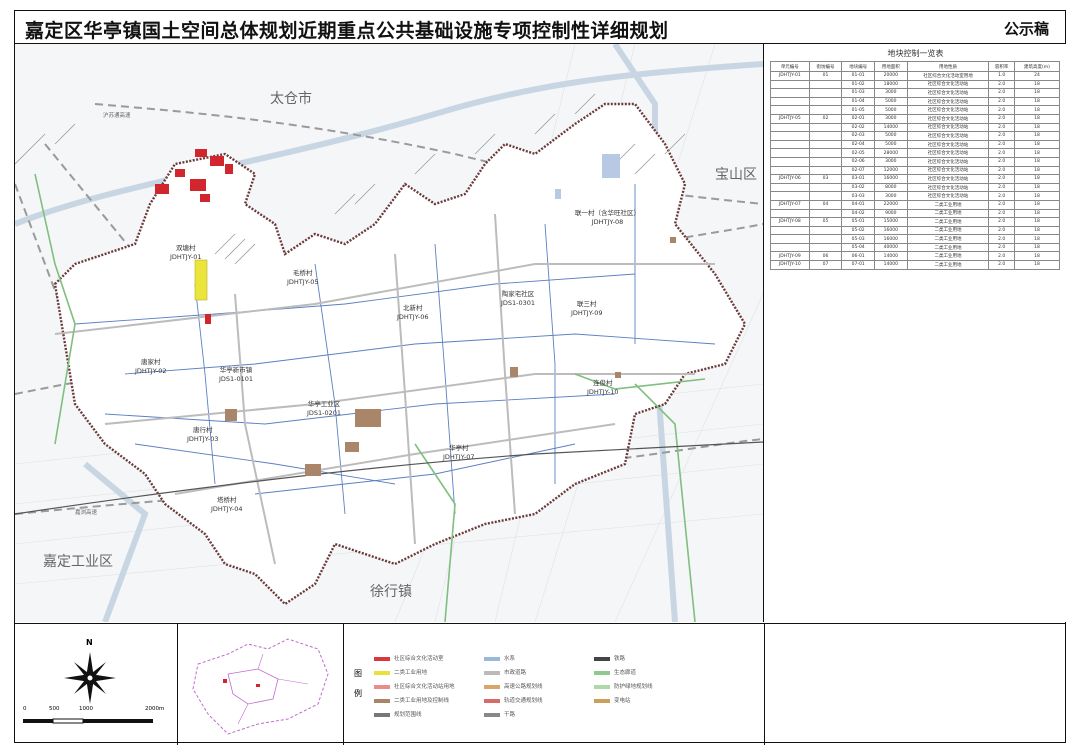 Image resolution: width=1080 pixels, height=753 pixels. I want to click on minimap-canvas, so click(260, 686).